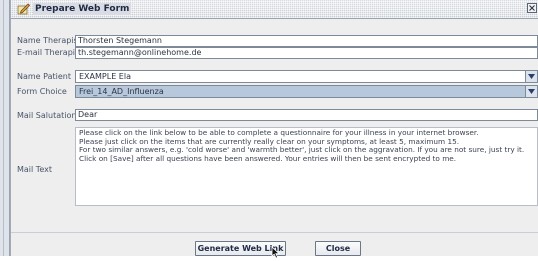 The image size is (538, 261). I want to click on email-therapist-field: th.stegemann@onlinehome.de, so click(306, 53).